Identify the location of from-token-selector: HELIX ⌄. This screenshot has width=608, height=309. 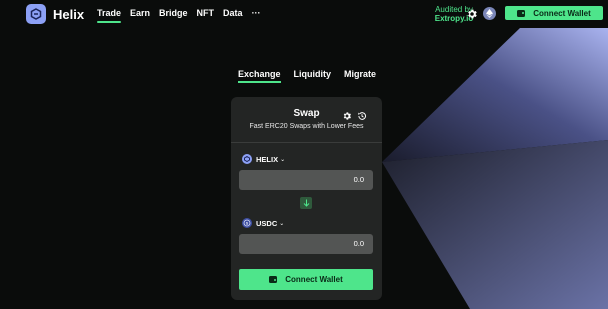
(263, 159).